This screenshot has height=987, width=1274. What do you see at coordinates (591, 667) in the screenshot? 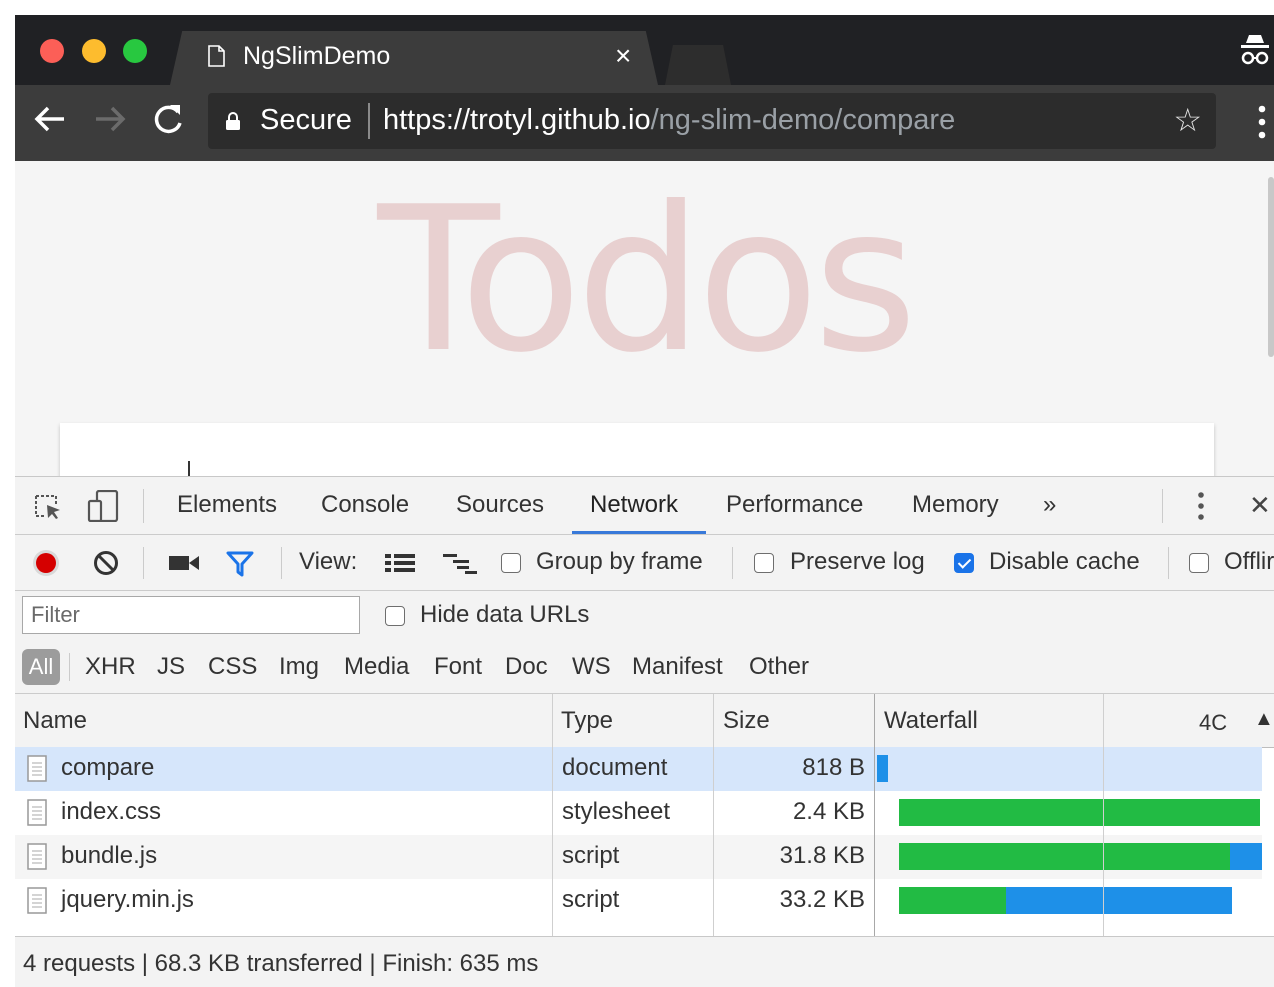
I see `type-filter-ws: WS` at bounding box center [591, 667].